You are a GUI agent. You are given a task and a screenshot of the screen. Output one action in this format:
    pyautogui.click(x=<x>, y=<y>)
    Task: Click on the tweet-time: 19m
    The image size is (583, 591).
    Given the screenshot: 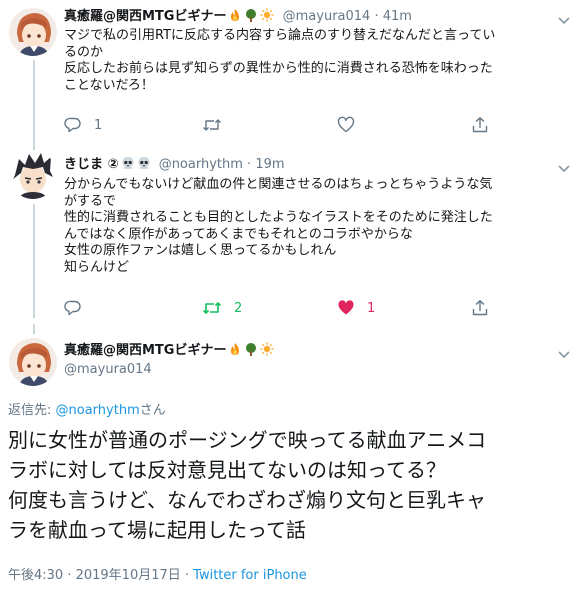 What is the action you would take?
    pyautogui.click(x=269, y=164)
    